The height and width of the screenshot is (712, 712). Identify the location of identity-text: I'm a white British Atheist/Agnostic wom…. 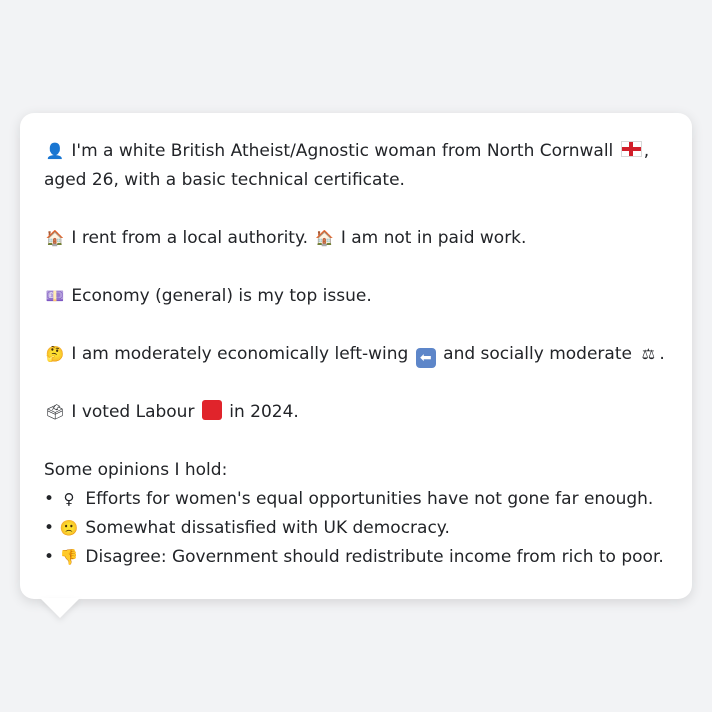
(342, 151).